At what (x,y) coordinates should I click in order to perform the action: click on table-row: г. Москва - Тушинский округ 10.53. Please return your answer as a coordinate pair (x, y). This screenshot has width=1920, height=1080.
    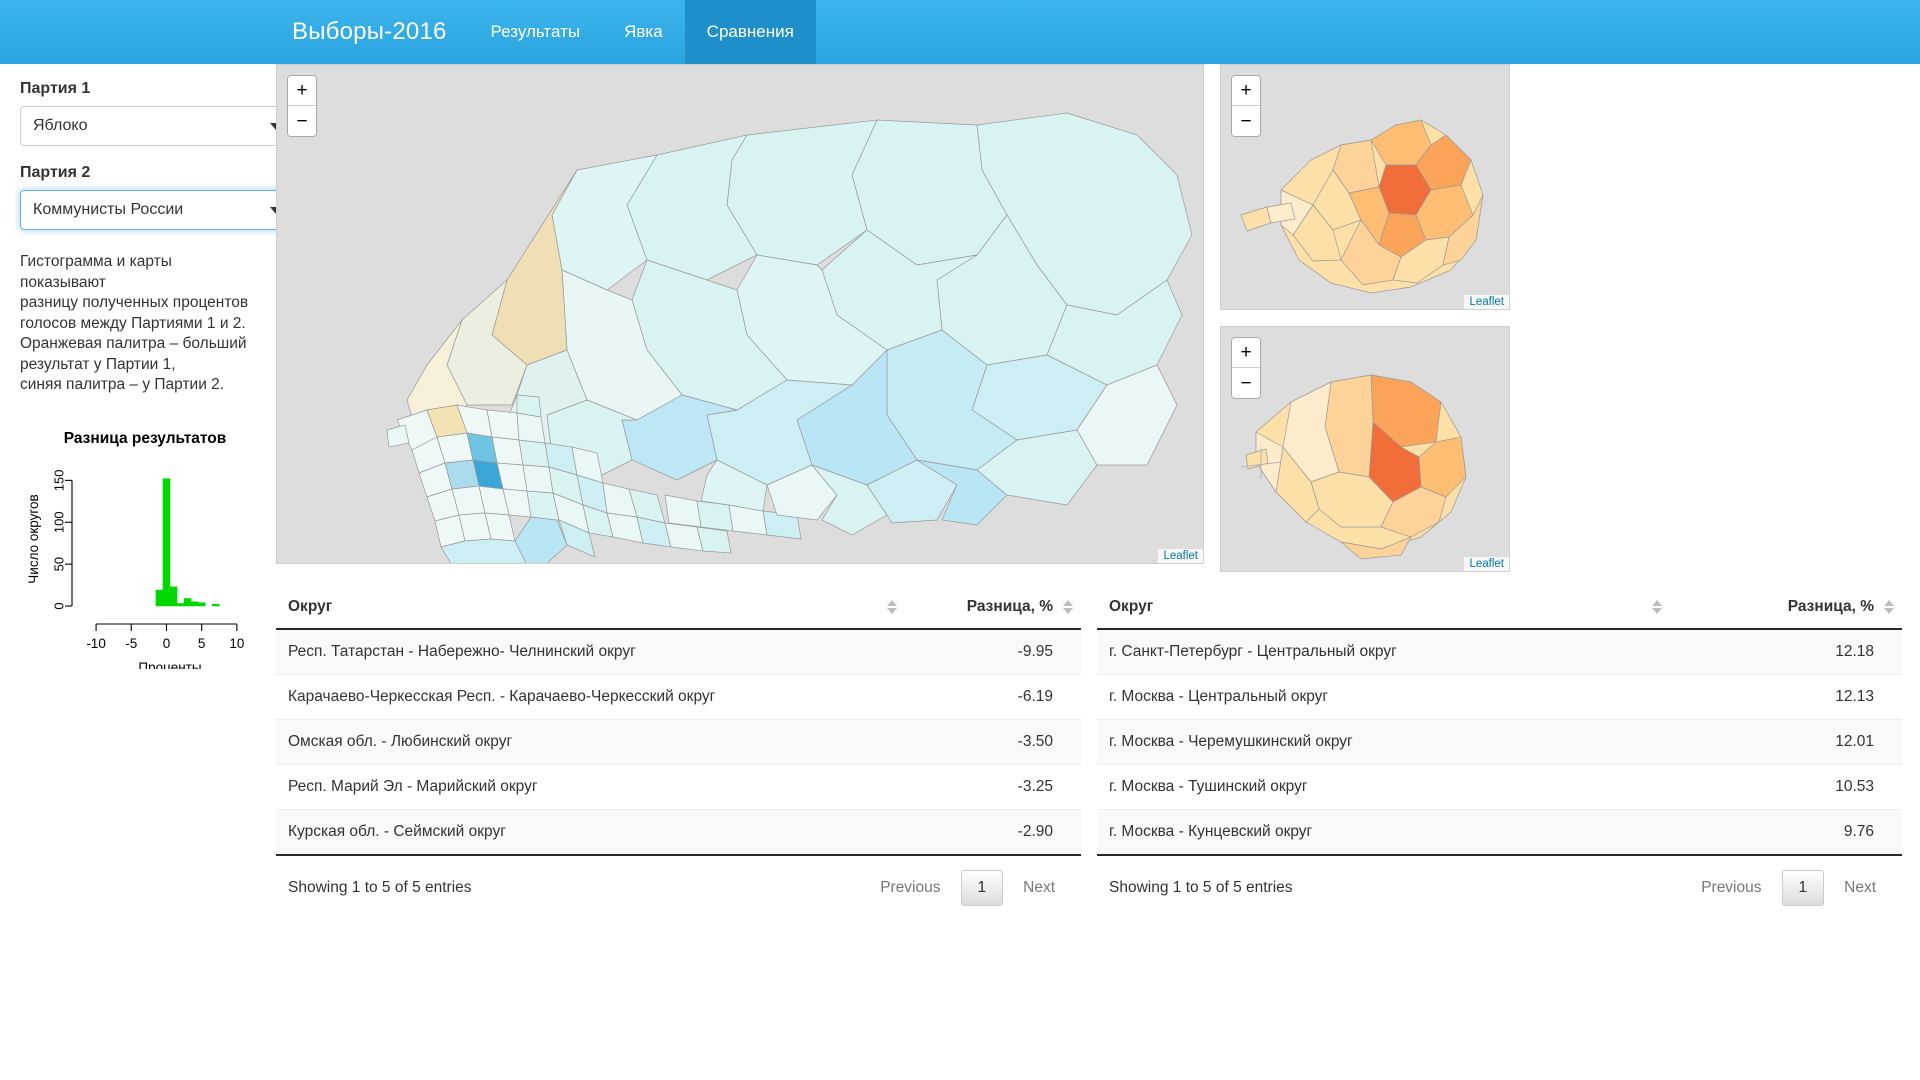
    Looking at the image, I should click on (1499, 787).